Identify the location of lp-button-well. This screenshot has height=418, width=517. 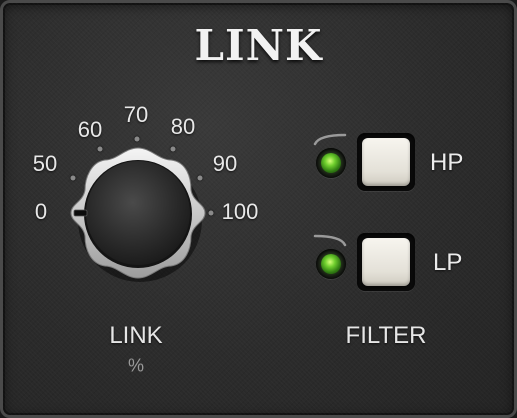
(386, 262).